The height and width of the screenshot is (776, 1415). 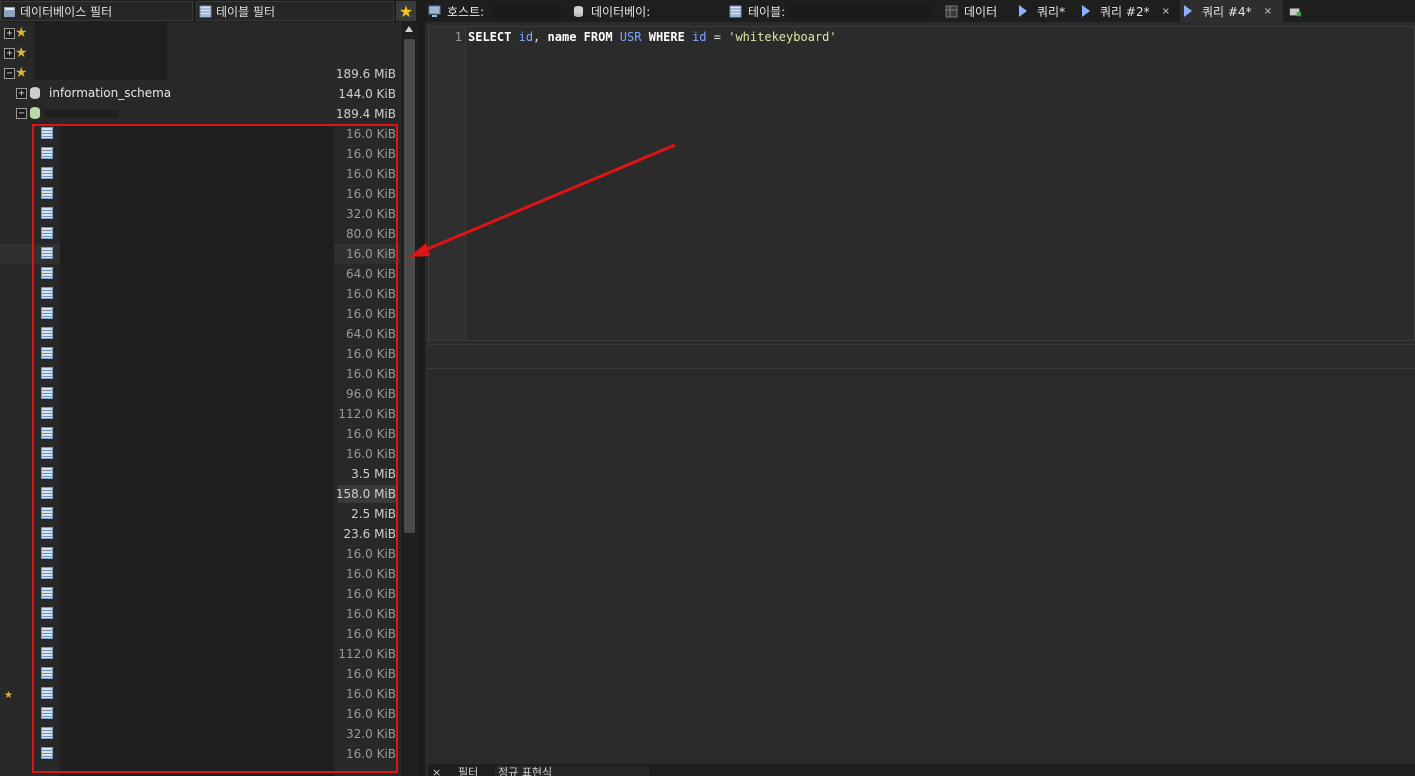 What do you see at coordinates (1231, 11) in the screenshot?
I see `tab-query-4: 쿼리 #4* ×` at bounding box center [1231, 11].